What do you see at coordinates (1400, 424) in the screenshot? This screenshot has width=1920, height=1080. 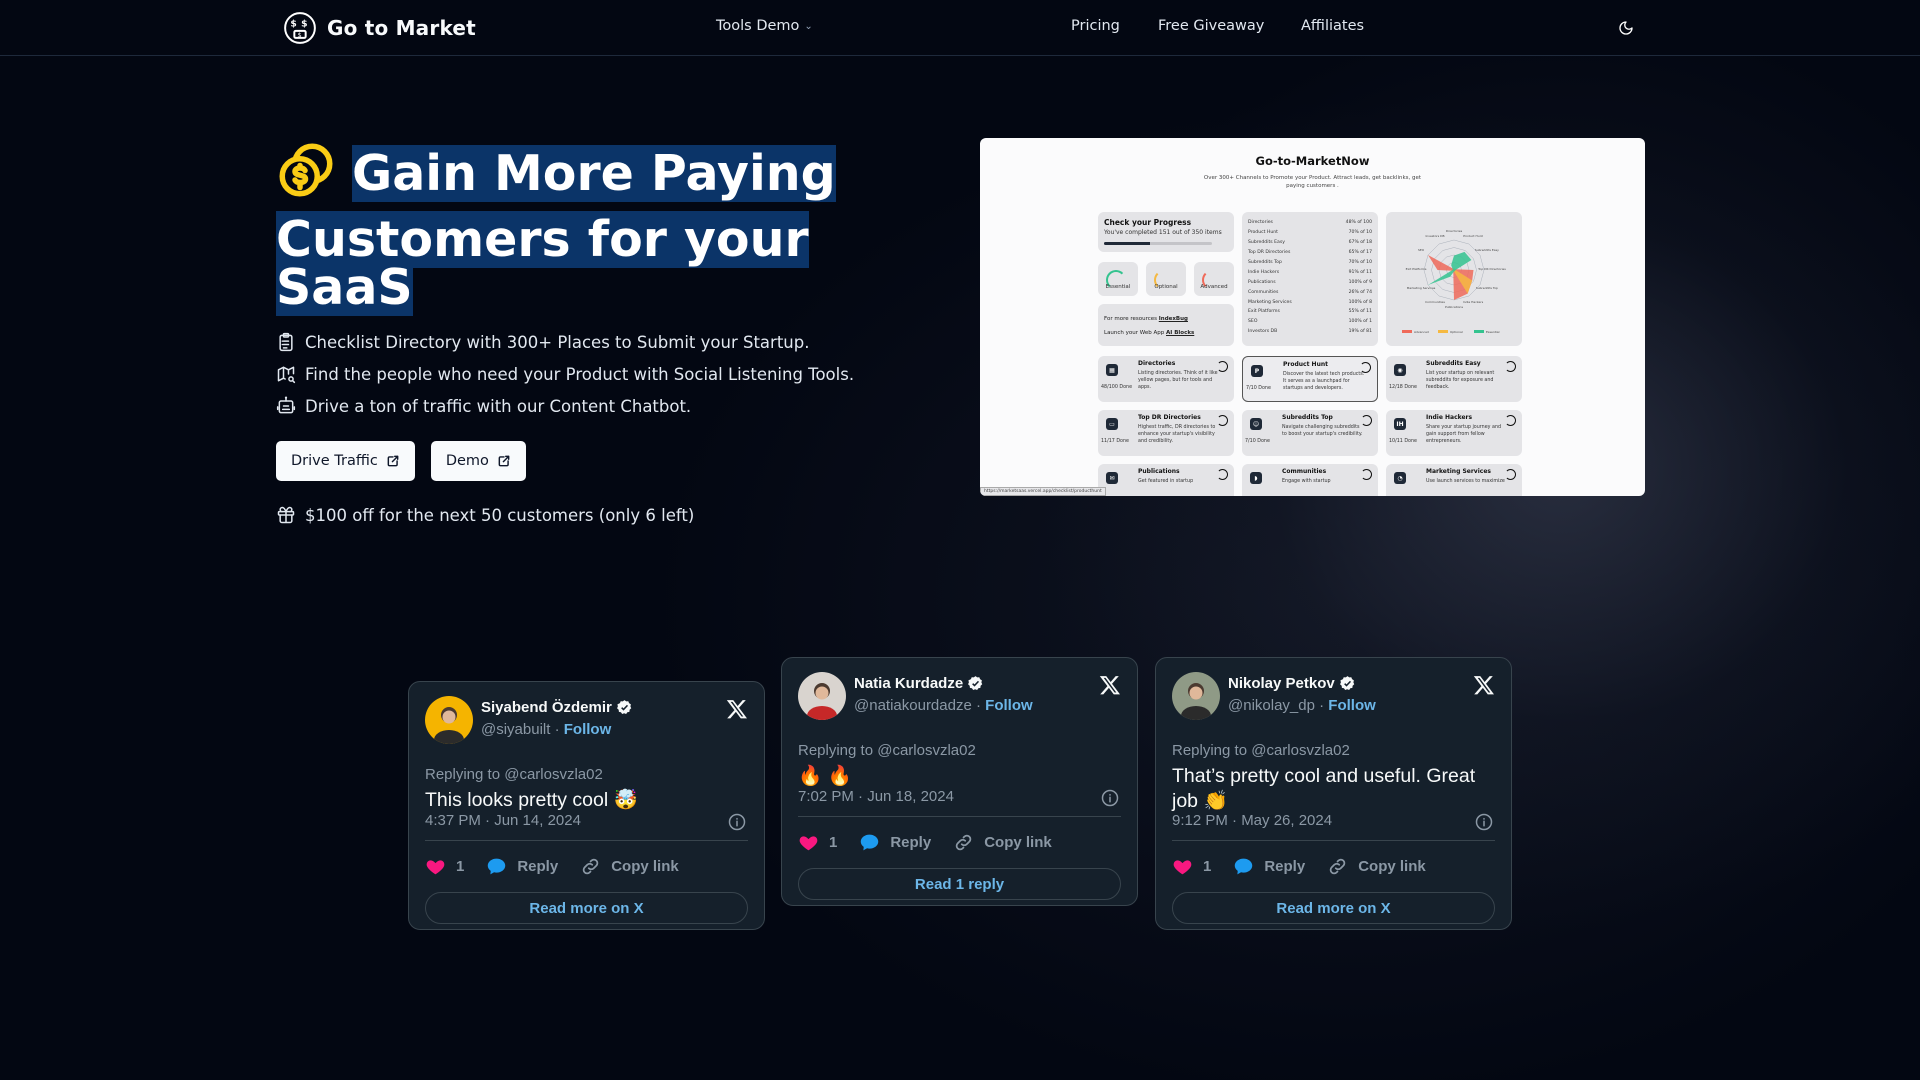 I see `indie-hackers-icon: IH` at bounding box center [1400, 424].